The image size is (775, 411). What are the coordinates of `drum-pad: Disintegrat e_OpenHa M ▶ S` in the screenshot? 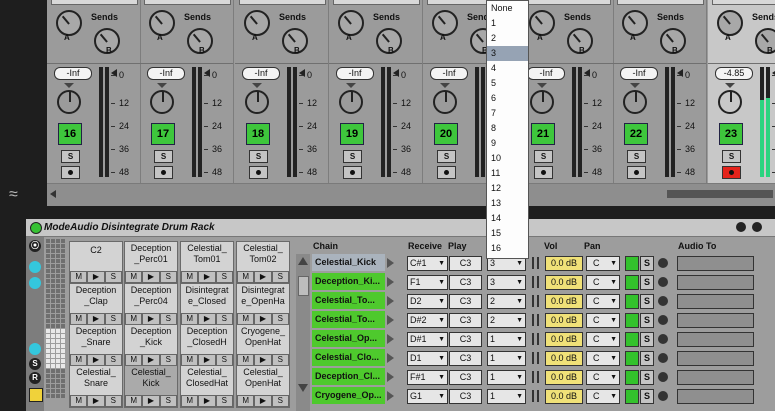 It's located at (263, 304).